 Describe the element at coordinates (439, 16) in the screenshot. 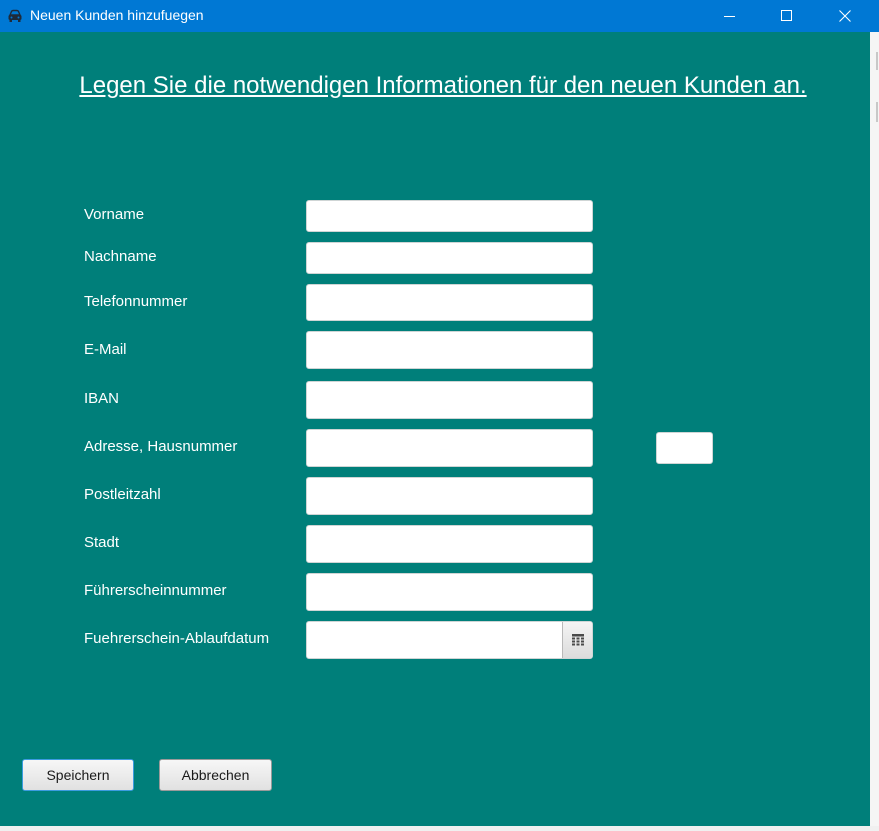

I see `title-bar: Neuen Kunden hinzufuegen` at that location.